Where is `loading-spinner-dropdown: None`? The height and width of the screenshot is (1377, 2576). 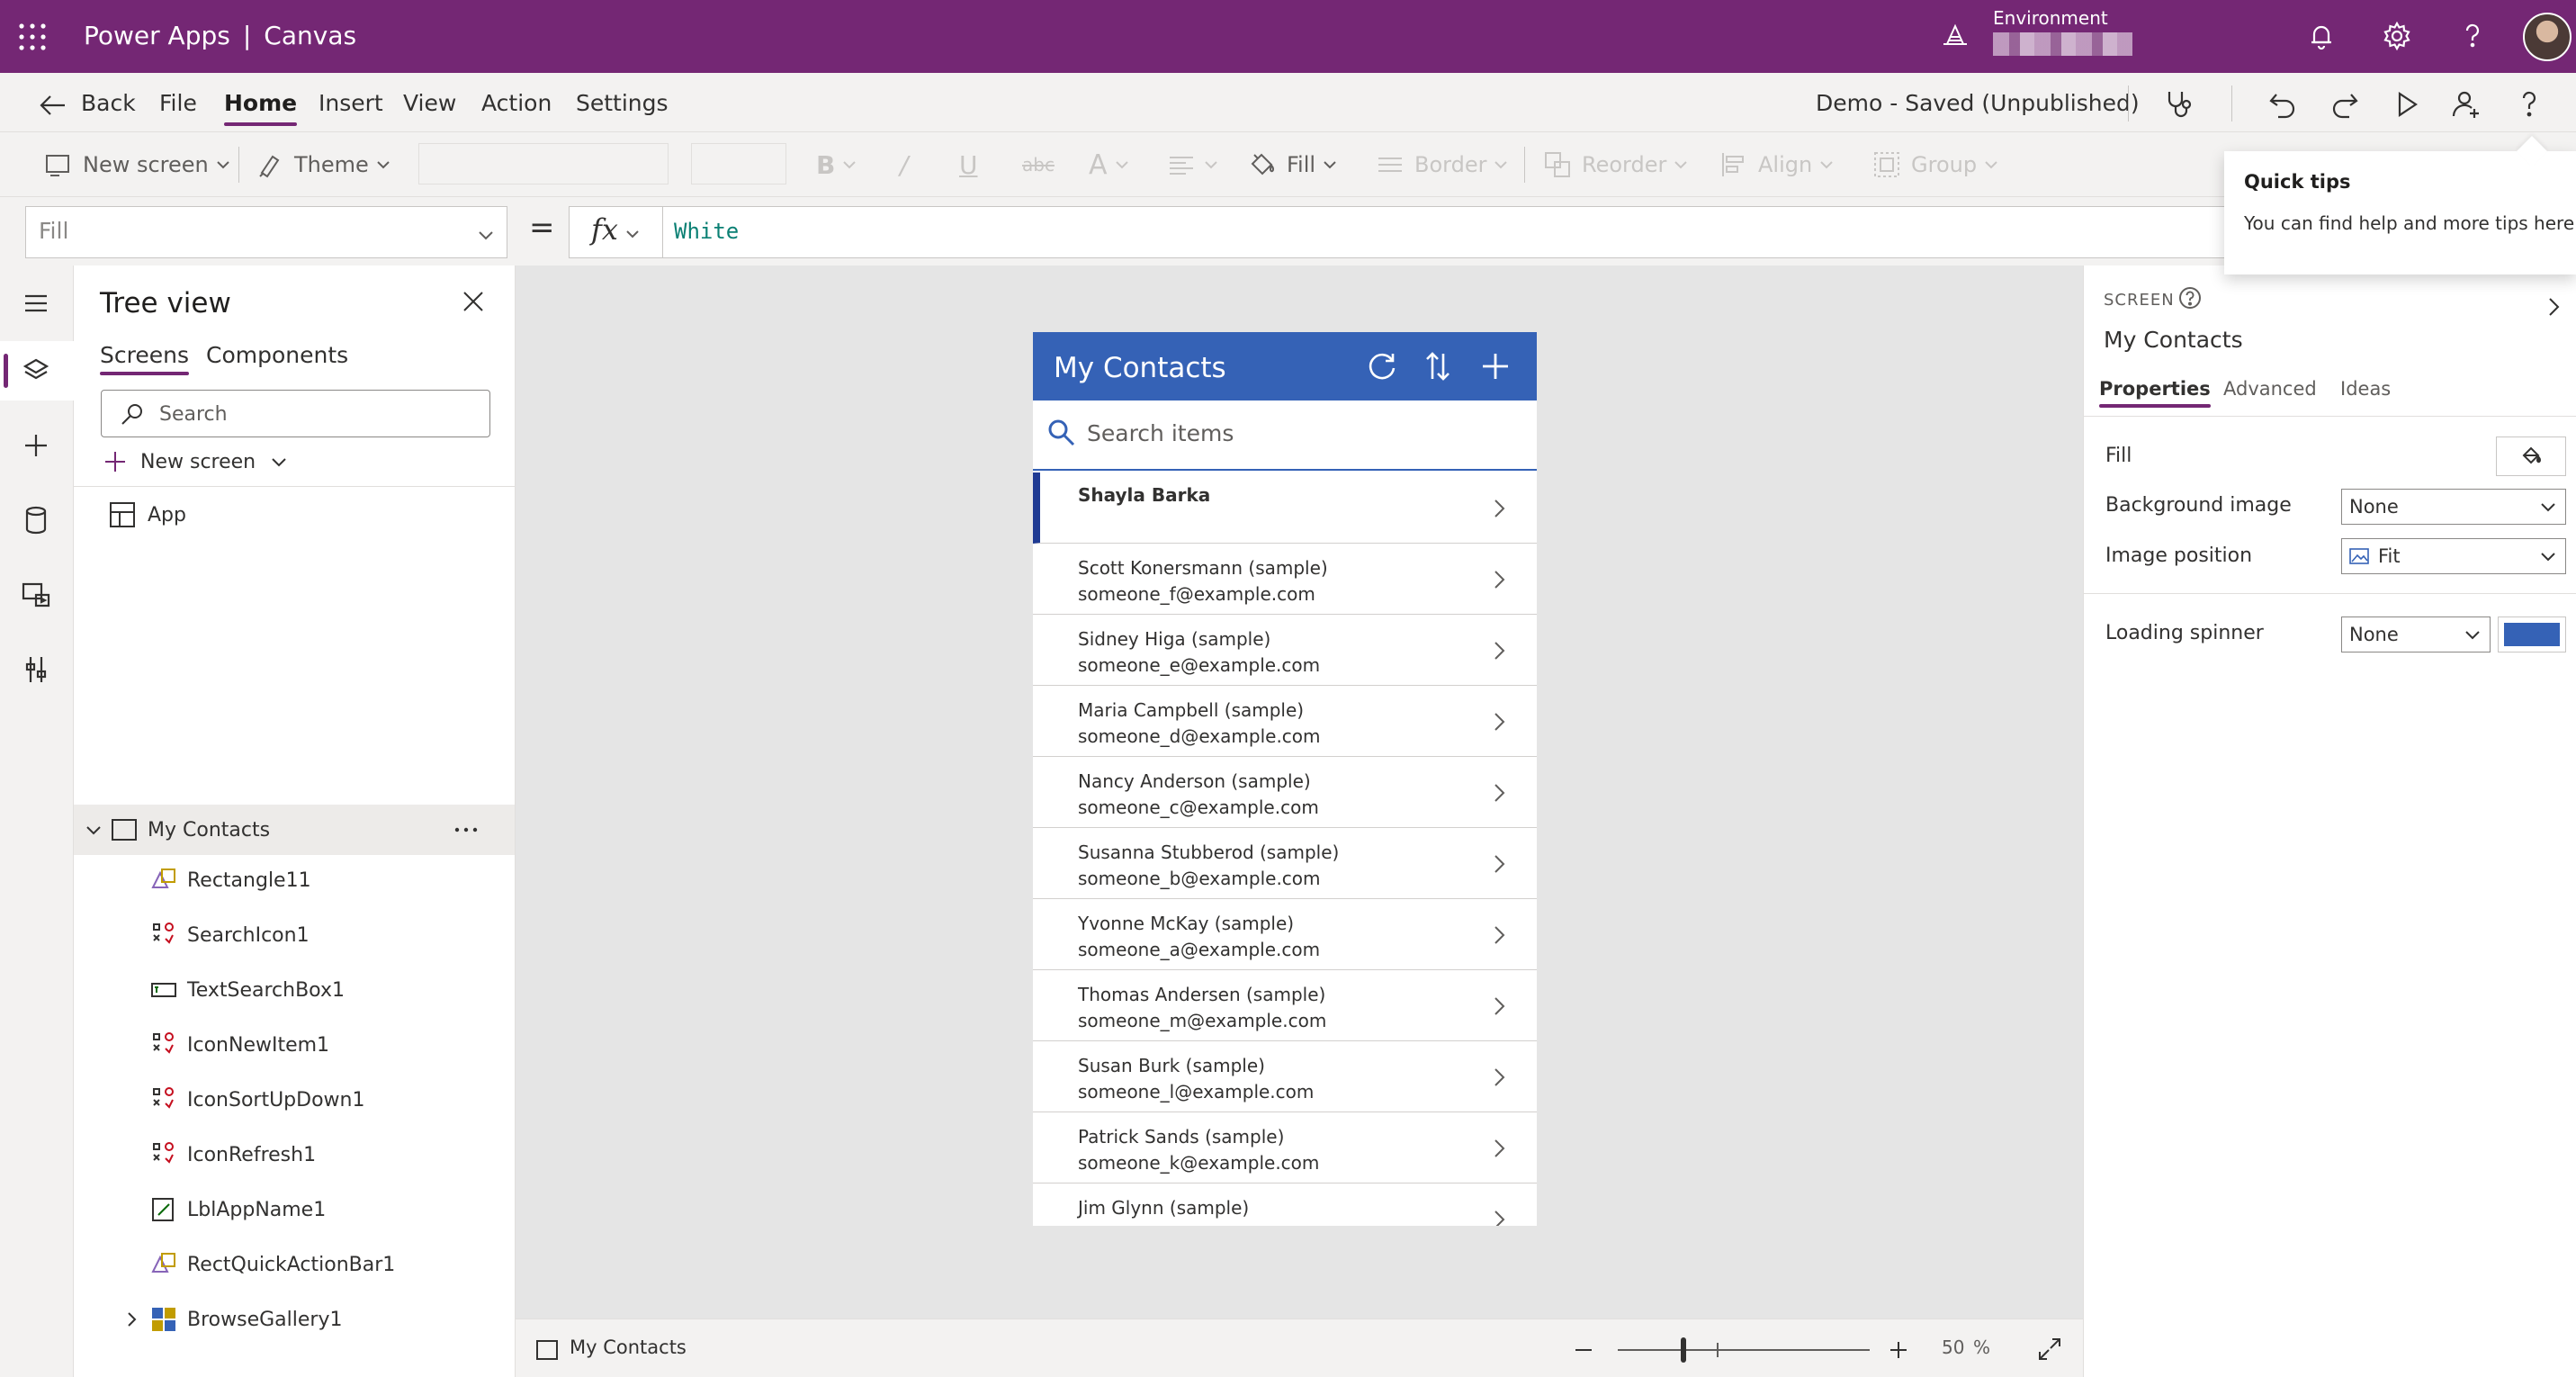
loading-spinner-dropdown: None is located at coordinates (2416, 634).